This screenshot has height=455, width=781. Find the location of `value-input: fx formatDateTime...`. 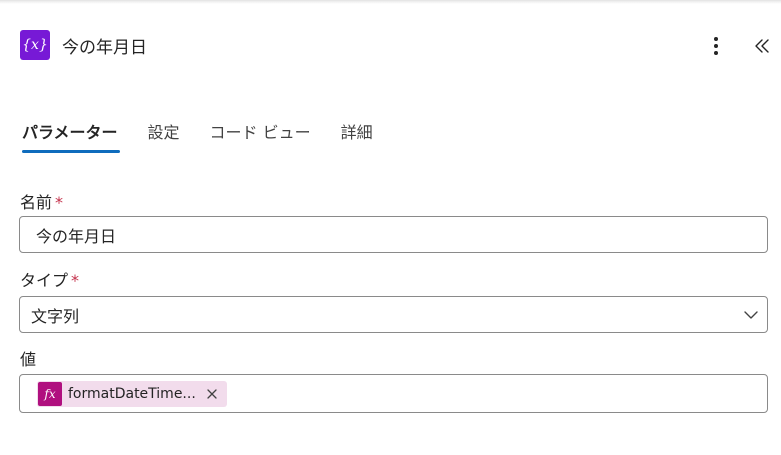

value-input: fx formatDateTime... is located at coordinates (393, 393).